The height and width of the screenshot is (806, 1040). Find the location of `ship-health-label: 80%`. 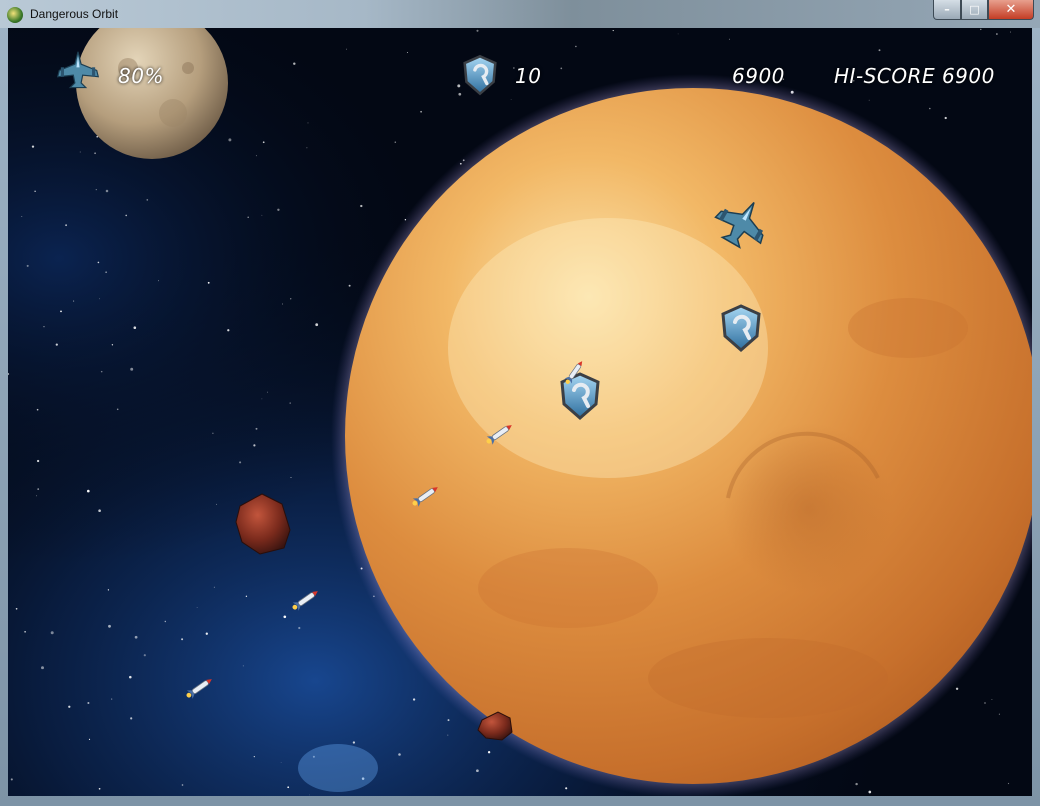

ship-health-label: 80% is located at coordinates (141, 76).